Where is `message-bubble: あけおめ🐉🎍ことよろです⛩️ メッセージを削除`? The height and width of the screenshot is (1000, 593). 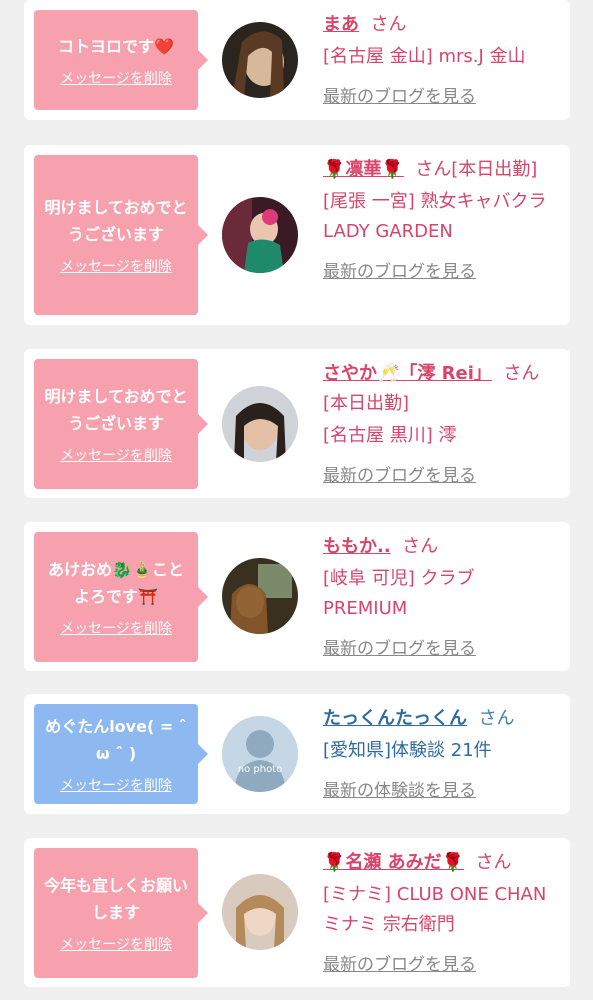 message-bubble: あけおめ🐉🎍ことよろです⛩️ メッセージを削除 is located at coordinates (121, 597).